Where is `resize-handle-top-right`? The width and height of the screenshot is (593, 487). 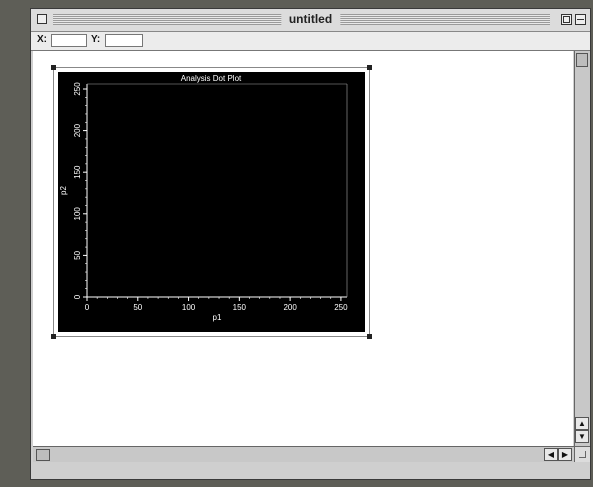 resize-handle-top-right is located at coordinates (369, 67).